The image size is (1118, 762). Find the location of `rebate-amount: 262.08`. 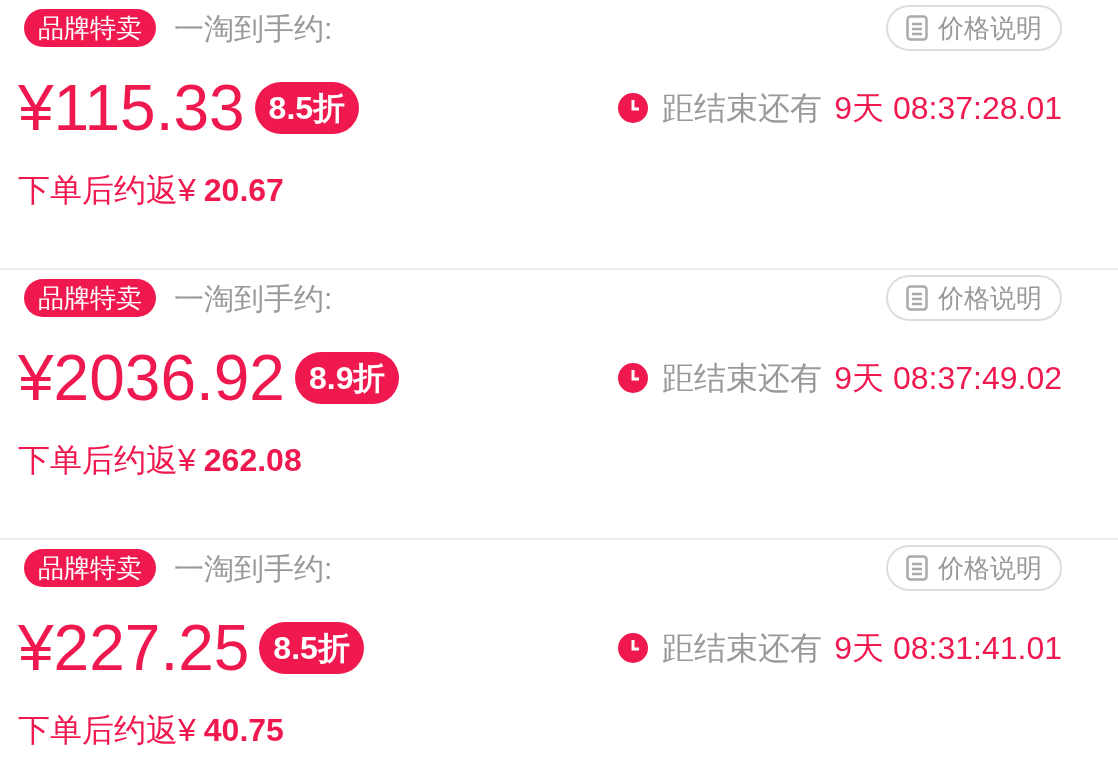

rebate-amount: 262.08 is located at coordinates (252, 460).